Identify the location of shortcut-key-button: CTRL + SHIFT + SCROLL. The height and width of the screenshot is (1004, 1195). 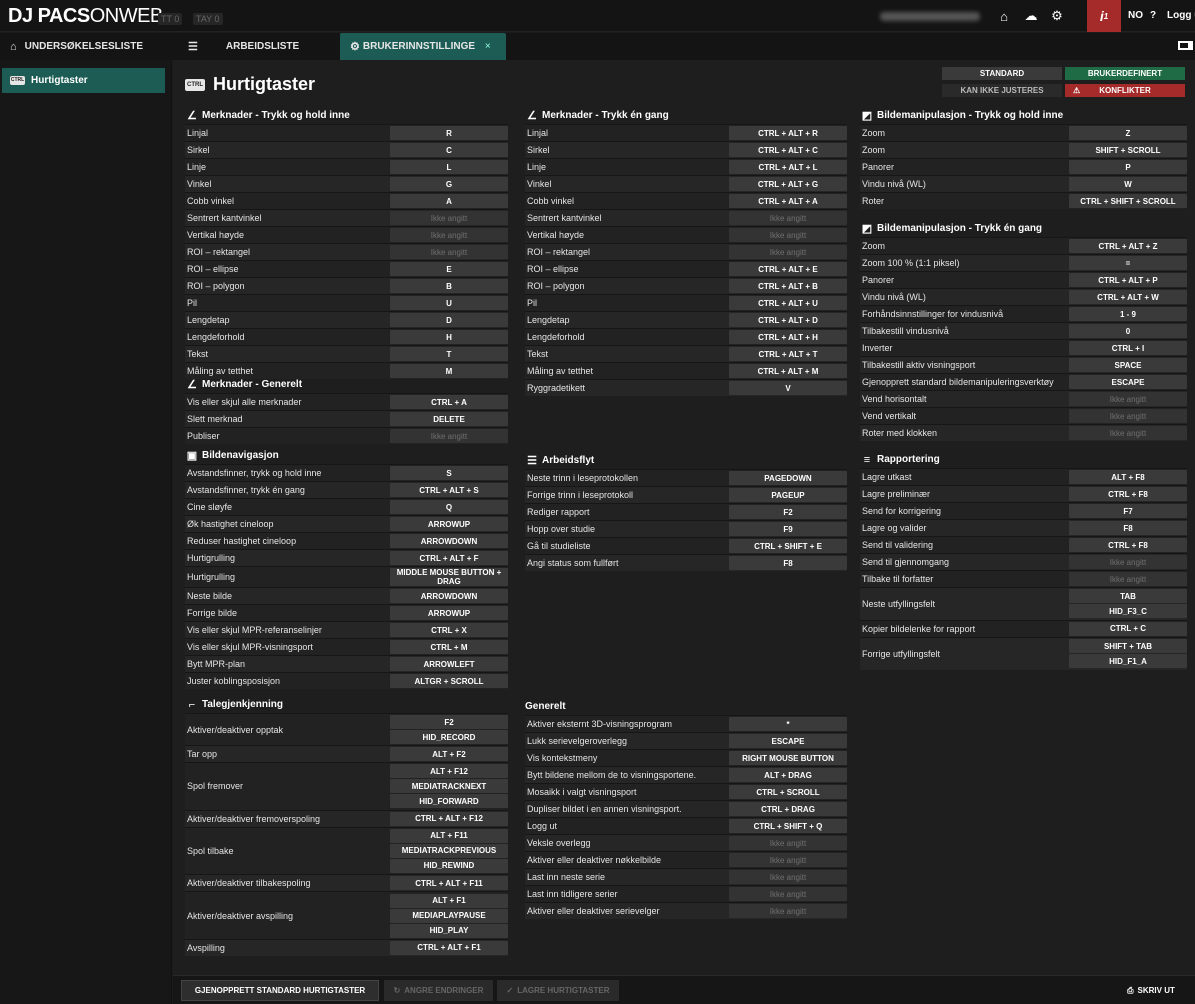
(1128, 201).